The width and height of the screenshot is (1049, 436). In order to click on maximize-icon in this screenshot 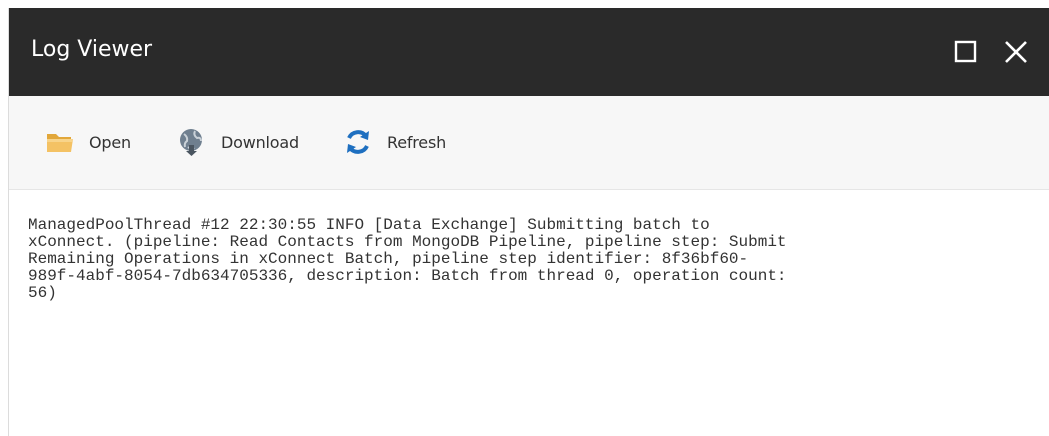, I will do `click(965, 51)`.